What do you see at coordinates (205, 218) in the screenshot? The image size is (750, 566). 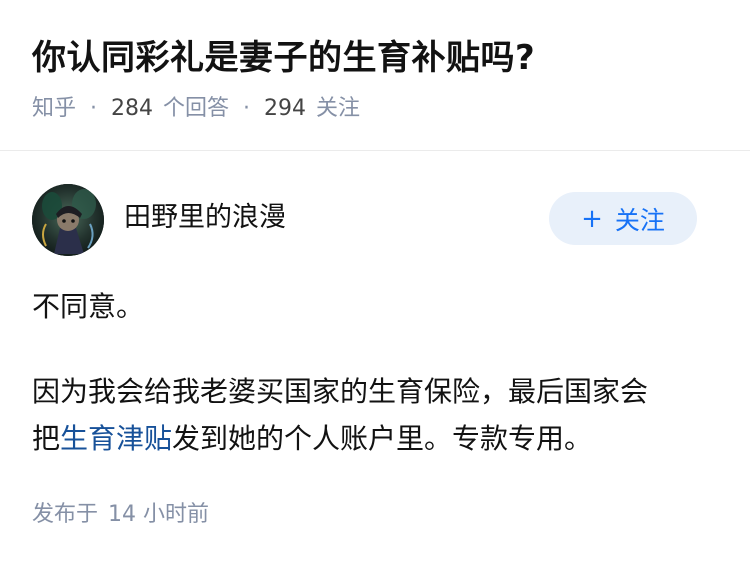 I see `author-name: 田野里的浪漫` at bounding box center [205, 218].